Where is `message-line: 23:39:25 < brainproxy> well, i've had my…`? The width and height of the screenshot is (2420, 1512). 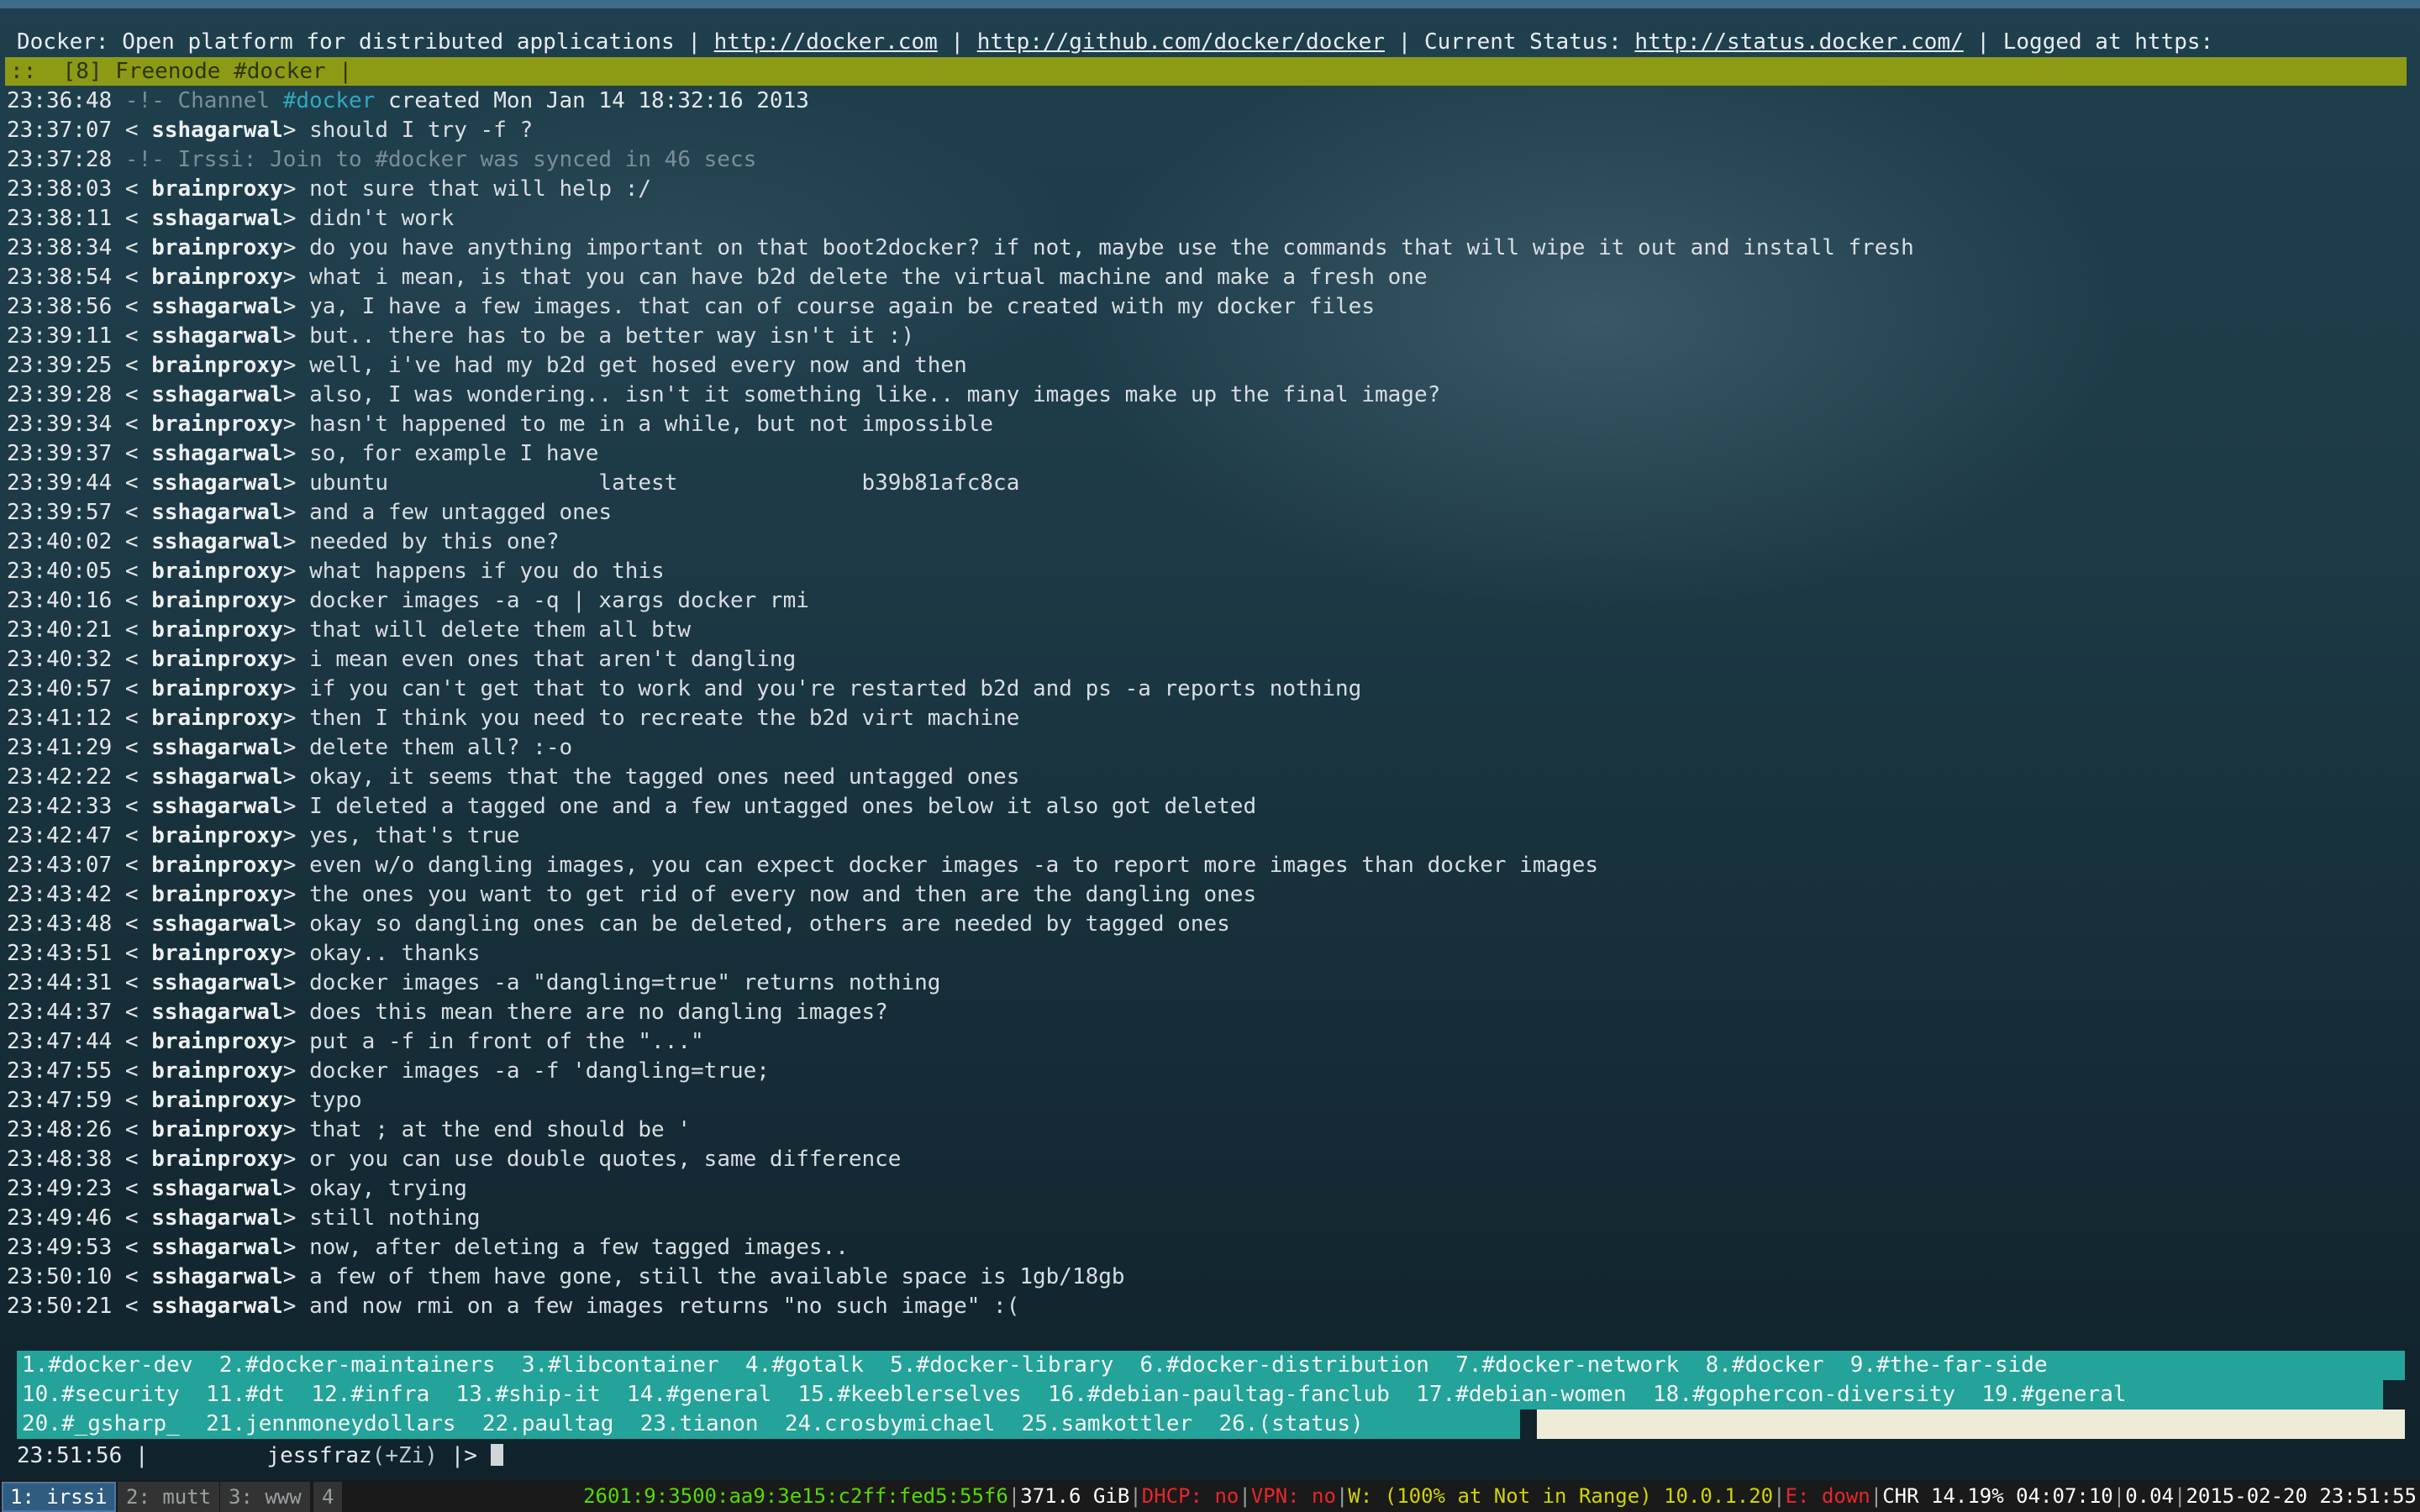
message-line: 23:39:25 < brainproxy> well, i've had my… is located at coordinates (487, 365).